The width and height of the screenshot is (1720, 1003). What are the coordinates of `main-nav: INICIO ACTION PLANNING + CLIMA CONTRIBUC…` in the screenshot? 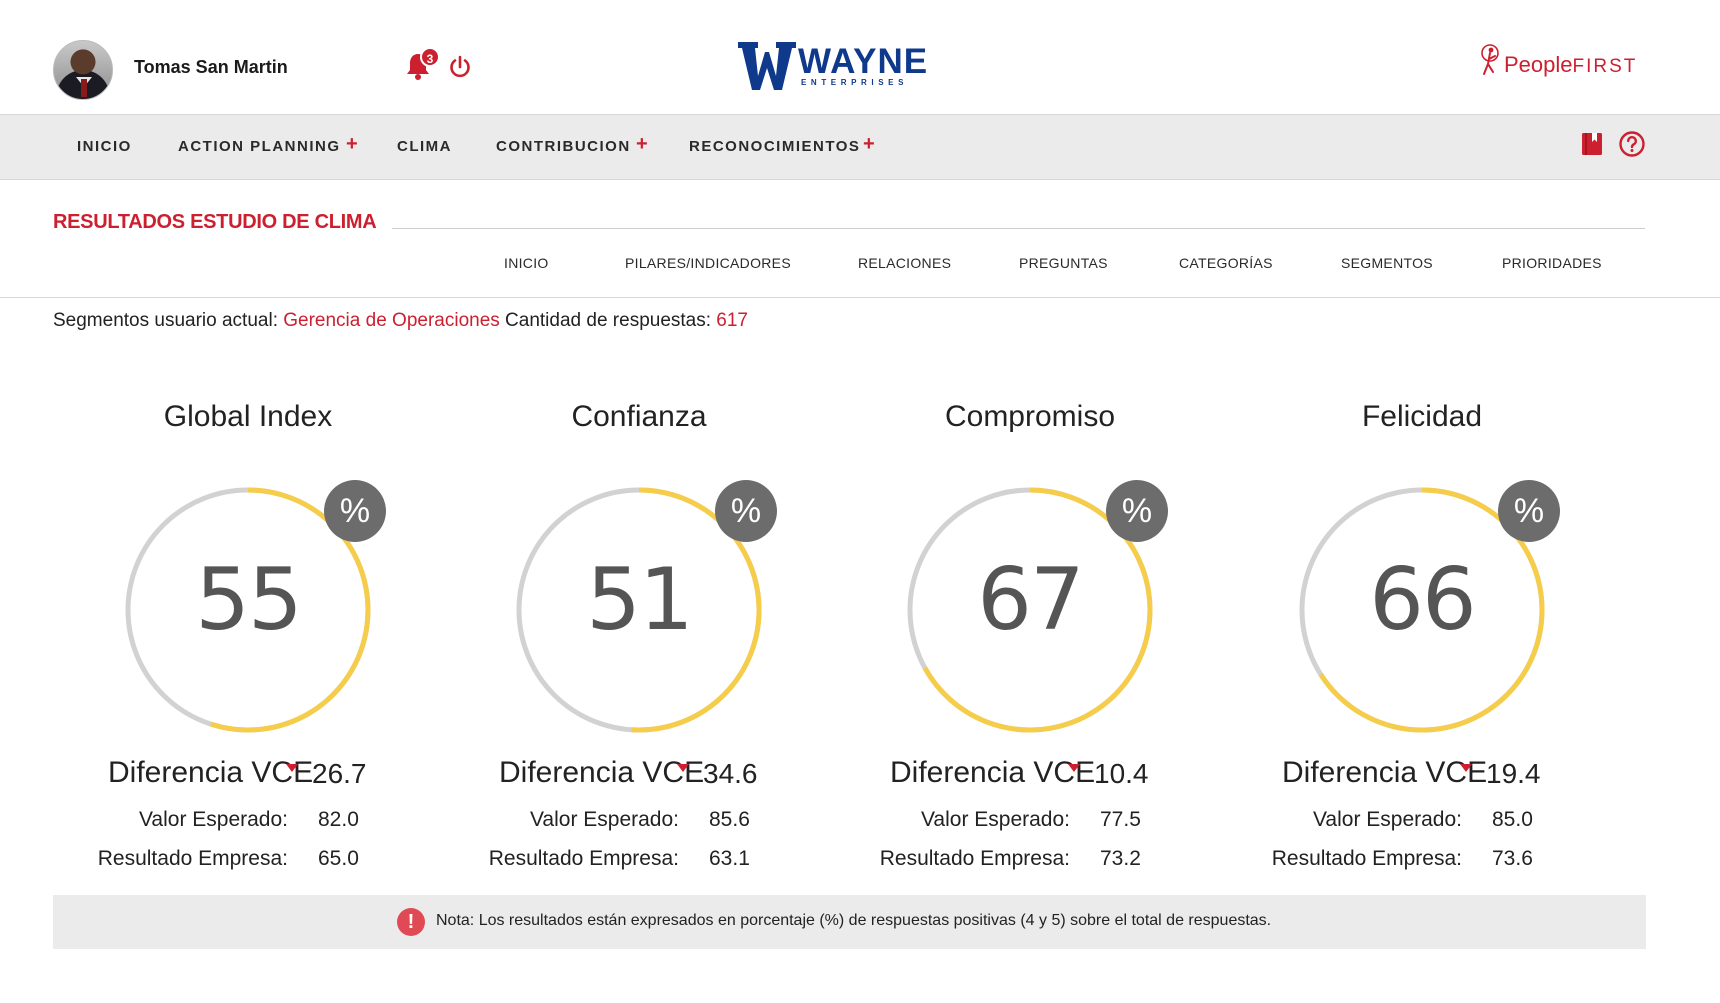 It's located at (860, 147).